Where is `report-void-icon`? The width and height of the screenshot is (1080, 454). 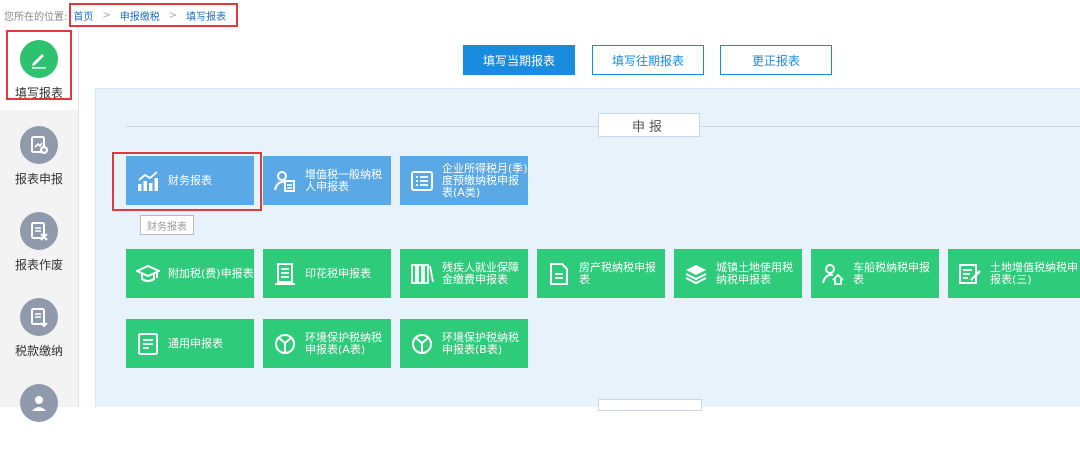
report-void-icon is located at coordinates (39, 231).